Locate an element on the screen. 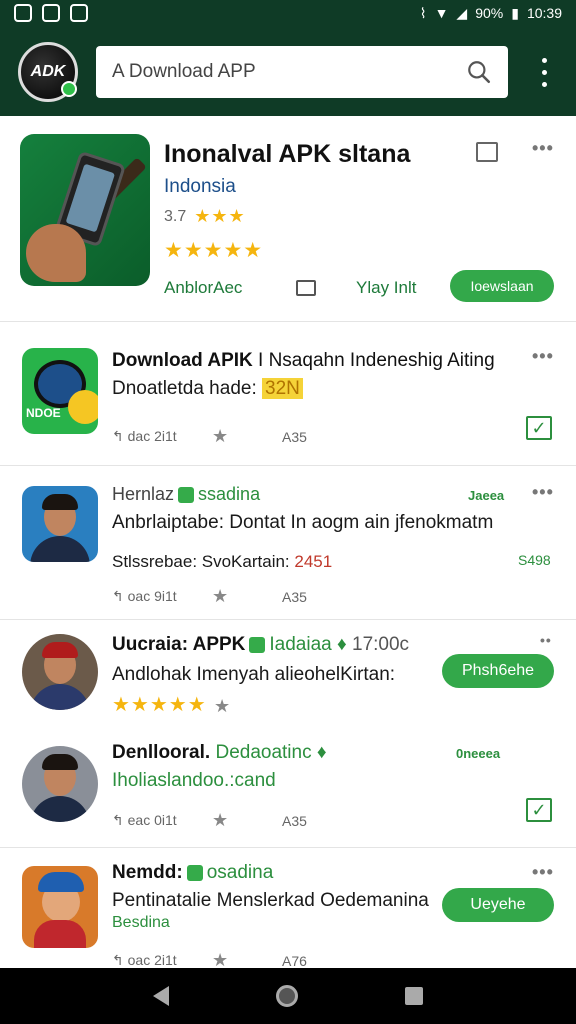 This screenshot has height=1024, width=576. home-icon is located at coordinates (286, 996).